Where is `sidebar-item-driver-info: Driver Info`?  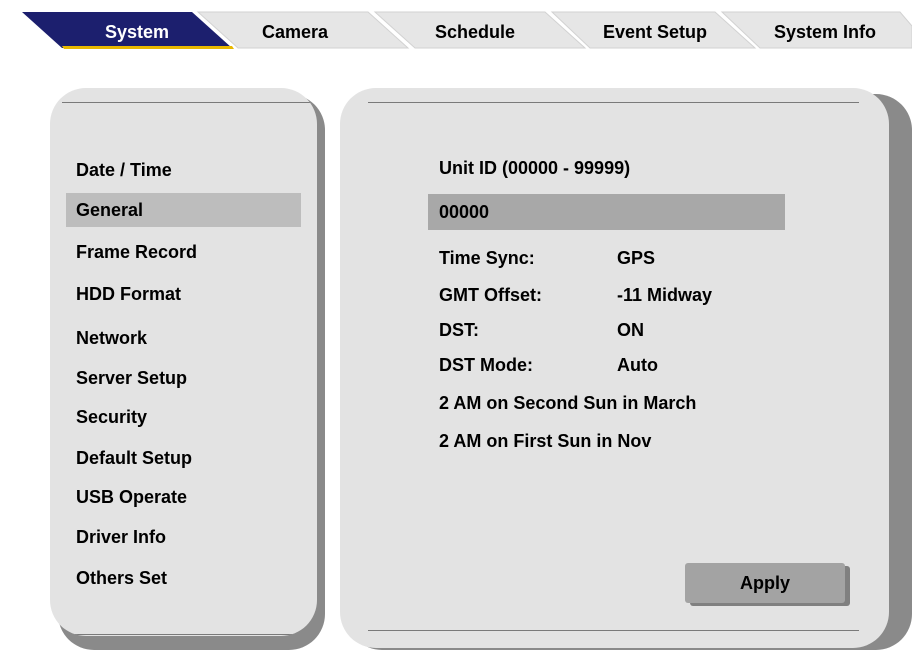
sidebar-item-driver-info: Driver Info is located at coordinates (183, 537).